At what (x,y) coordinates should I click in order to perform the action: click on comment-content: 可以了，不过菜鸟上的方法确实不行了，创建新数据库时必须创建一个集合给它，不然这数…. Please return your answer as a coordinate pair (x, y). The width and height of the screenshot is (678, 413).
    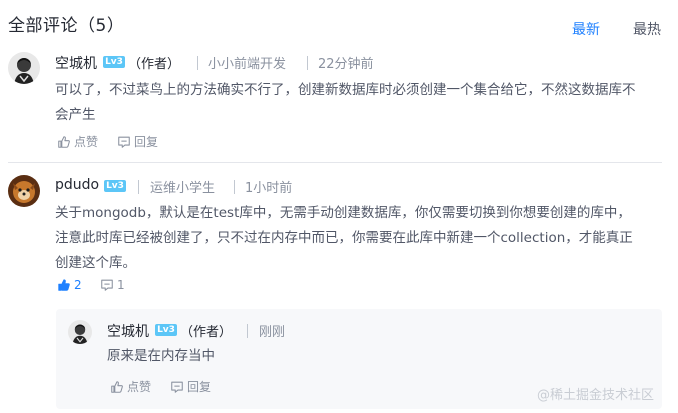
    Looking at the image, I should click on (360, 103).